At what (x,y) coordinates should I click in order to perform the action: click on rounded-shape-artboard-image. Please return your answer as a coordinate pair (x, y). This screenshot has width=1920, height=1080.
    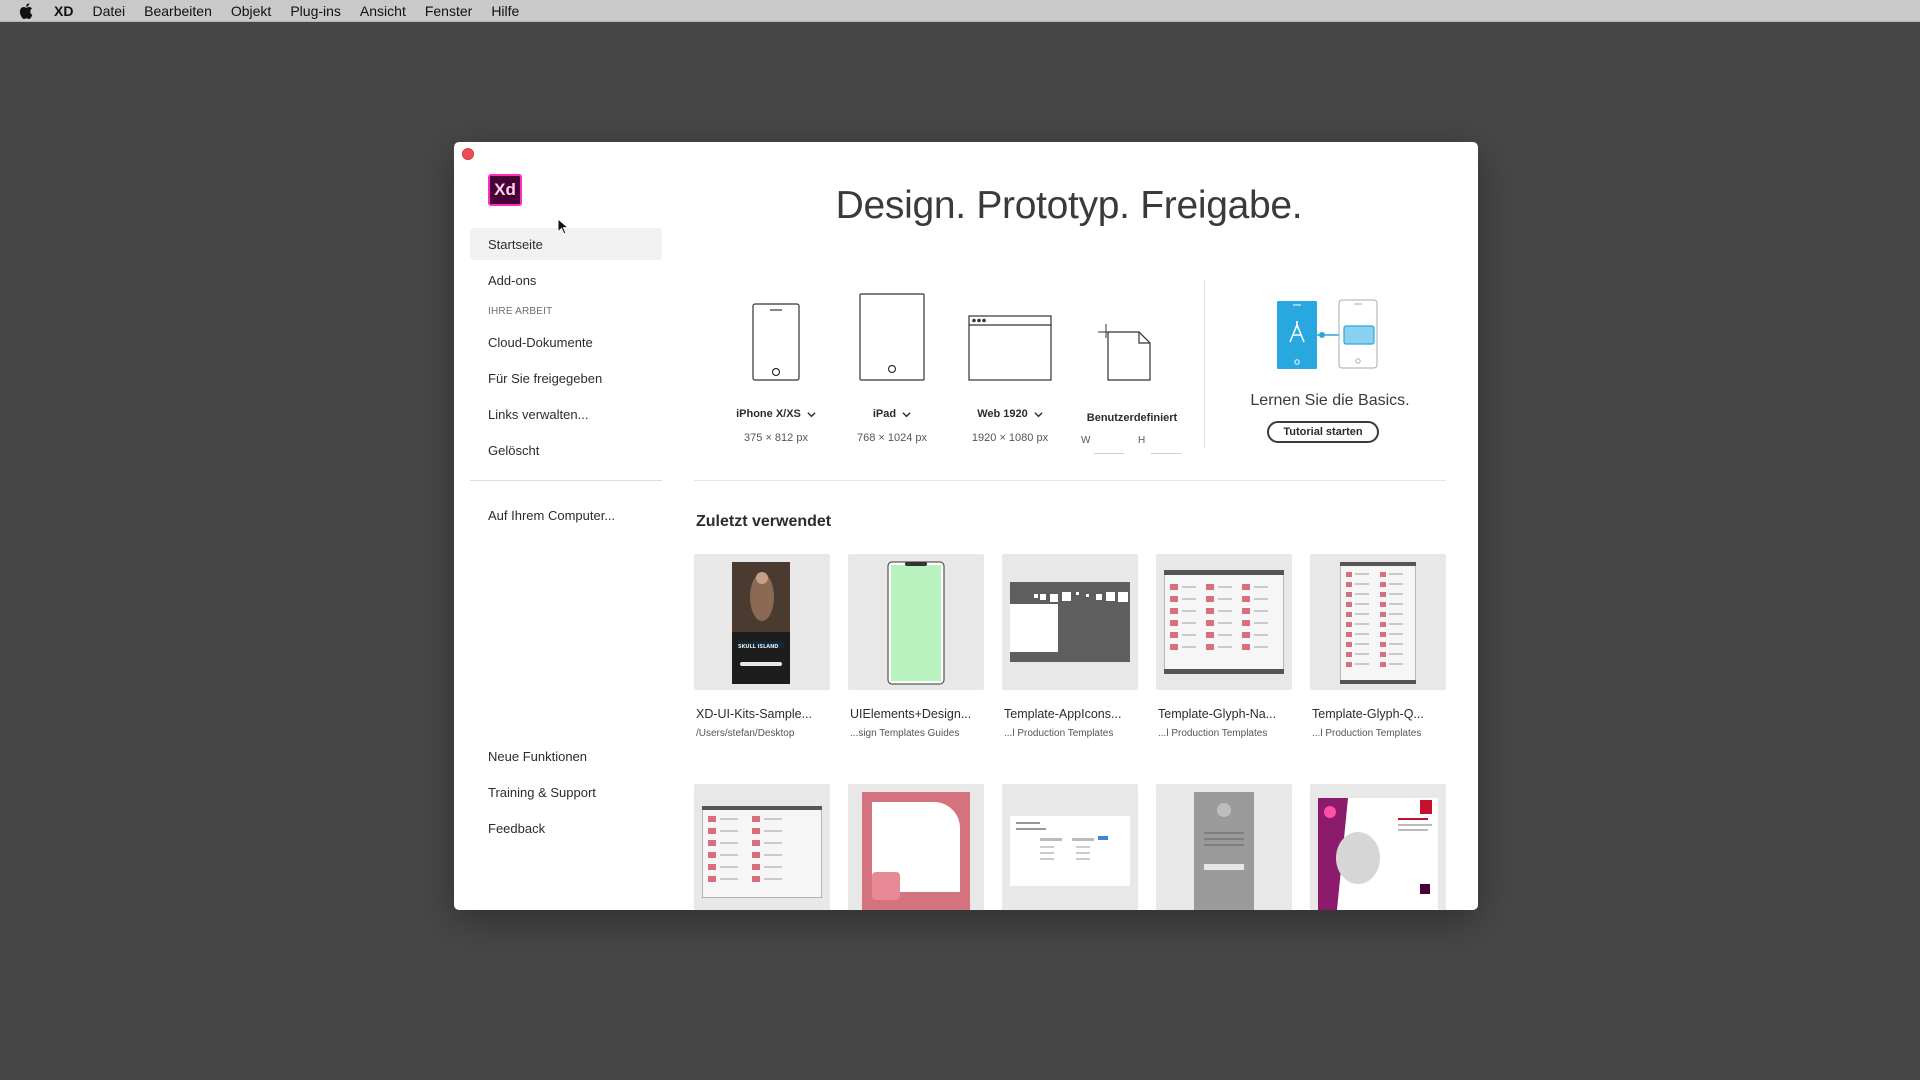
    Looking at the image, I should click on (916, 851).